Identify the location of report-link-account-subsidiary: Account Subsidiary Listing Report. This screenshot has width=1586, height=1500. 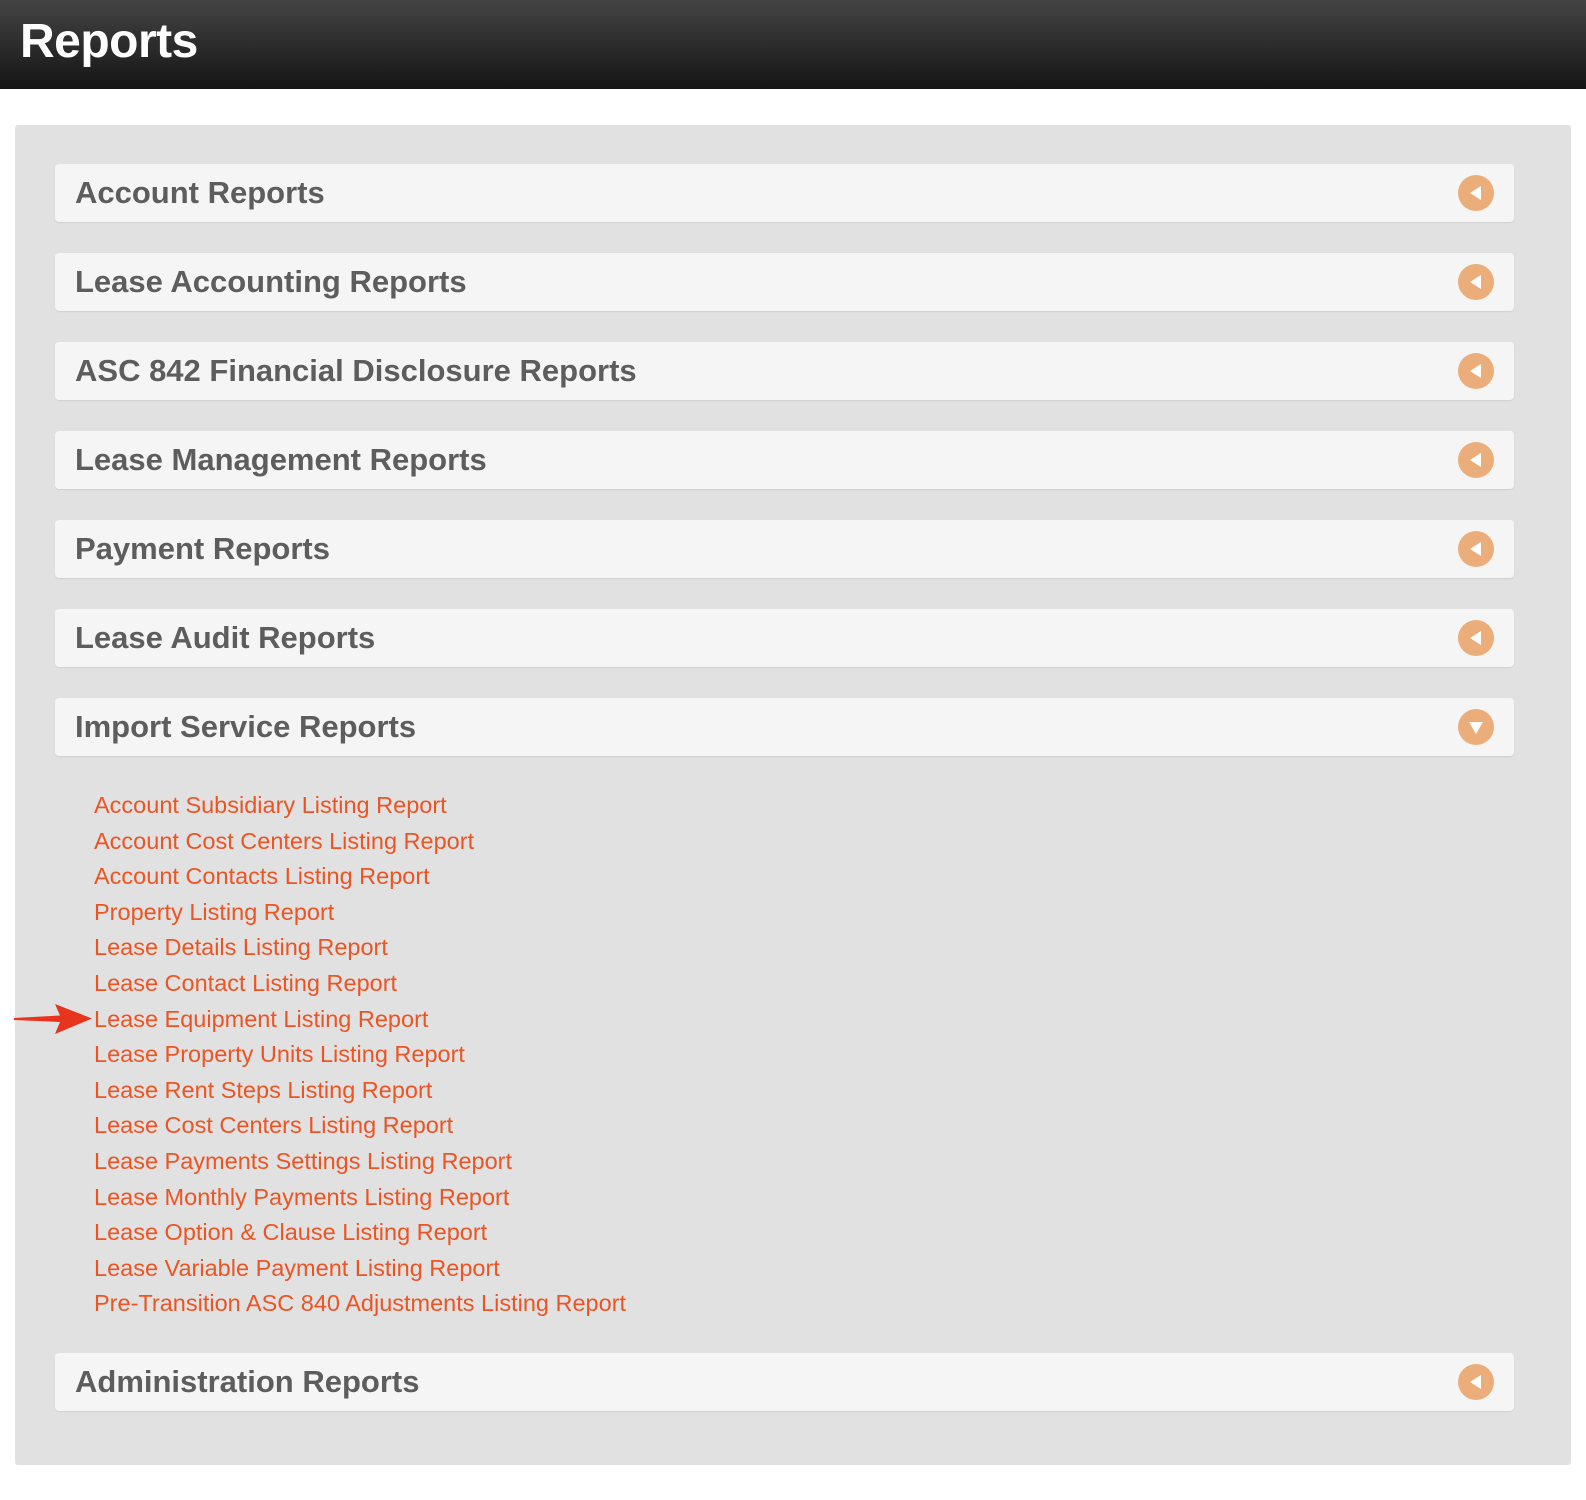
(360, 806).